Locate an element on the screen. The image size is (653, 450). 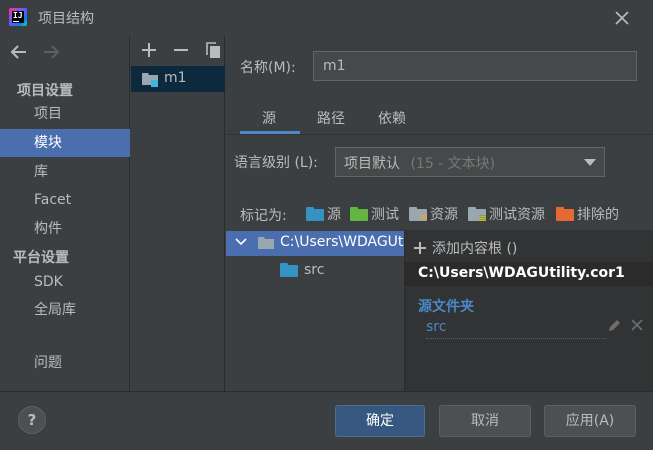
mark-test-resources-button: 测试资源 is located at coordinates (506, 214).